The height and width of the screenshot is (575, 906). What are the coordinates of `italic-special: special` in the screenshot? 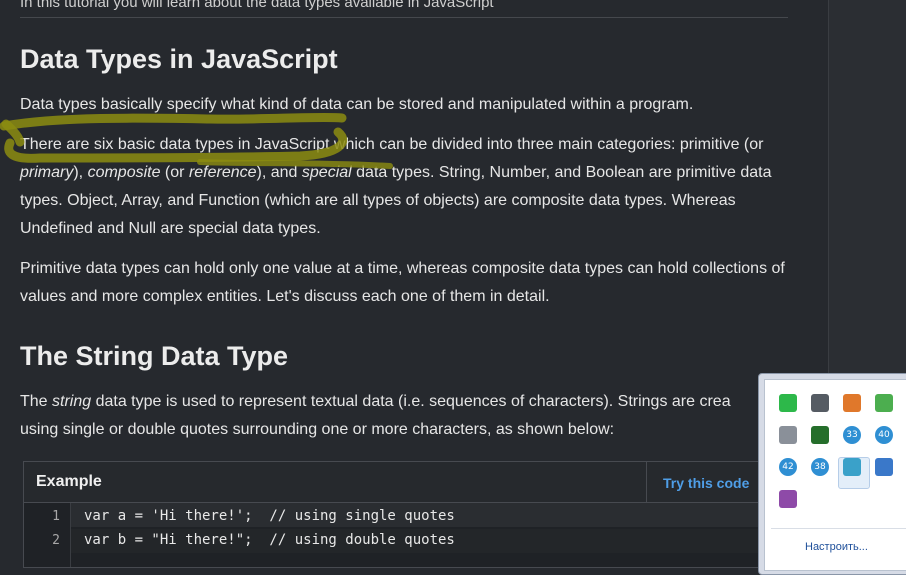 It's located at (326, 172).